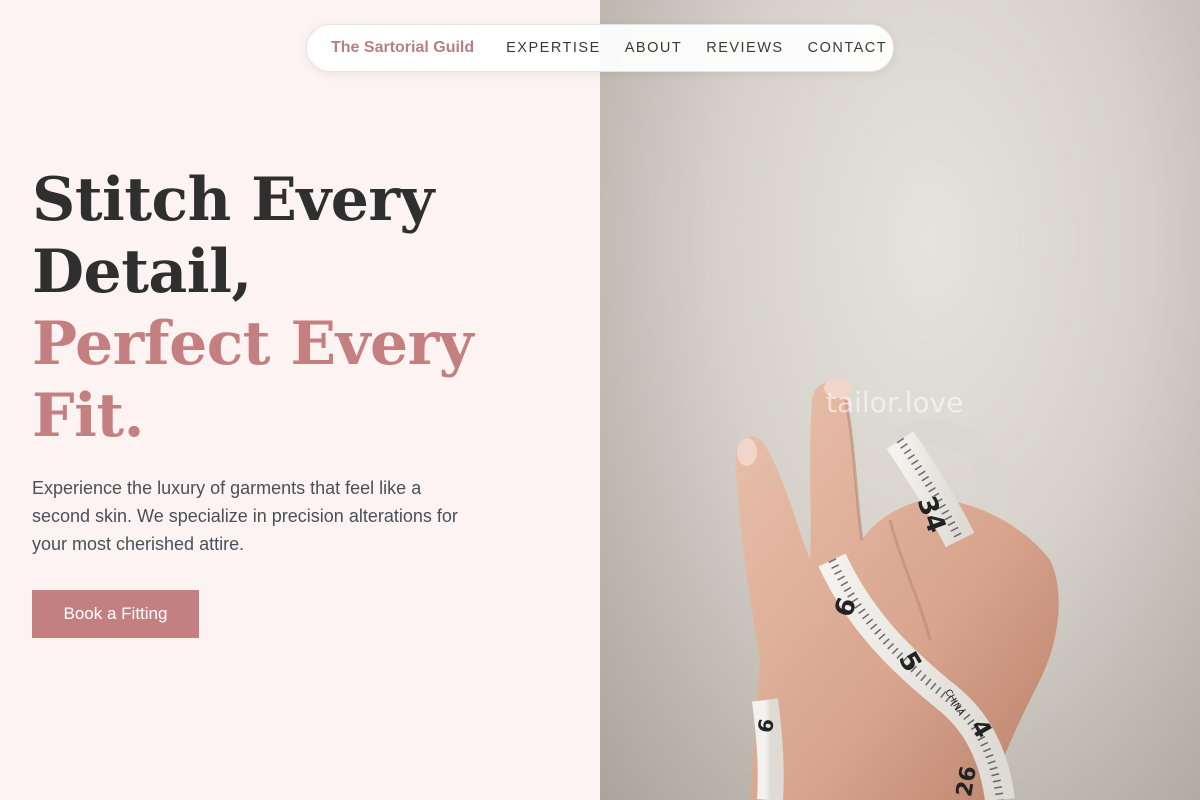 This screenshot has height=800, width=1200. I want to click on nav-links: EXPERTISE ABOUT REVIEWS CONTACT, so click(696, 48).